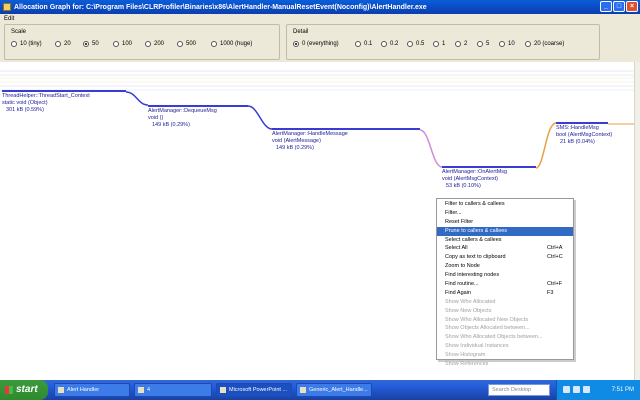  I want to click on context-menu-item: Find routine... Ctrl+F, so click(505, 284).